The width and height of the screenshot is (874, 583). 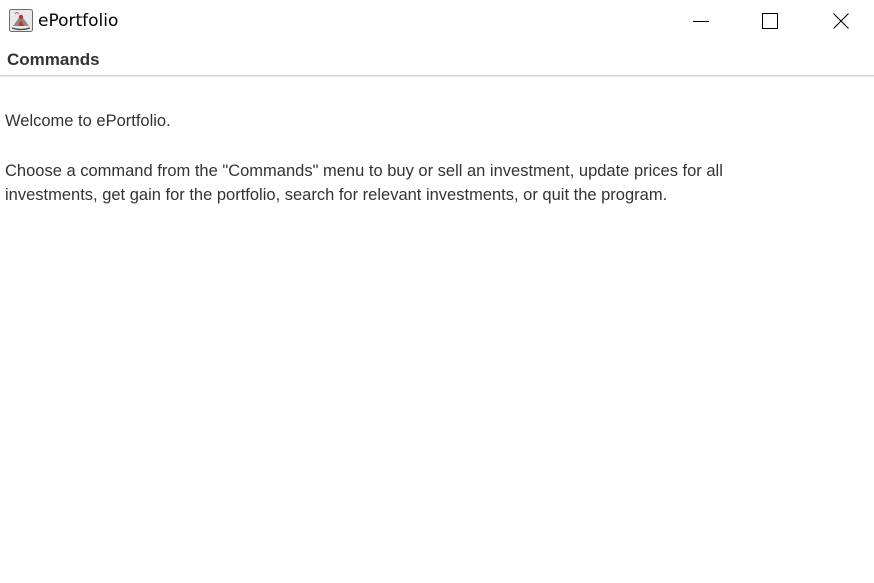 What do you see at coordinates (53, 60) in the screenshot?
I see `menu-commands: Commands` at bounding box center [53, 60].